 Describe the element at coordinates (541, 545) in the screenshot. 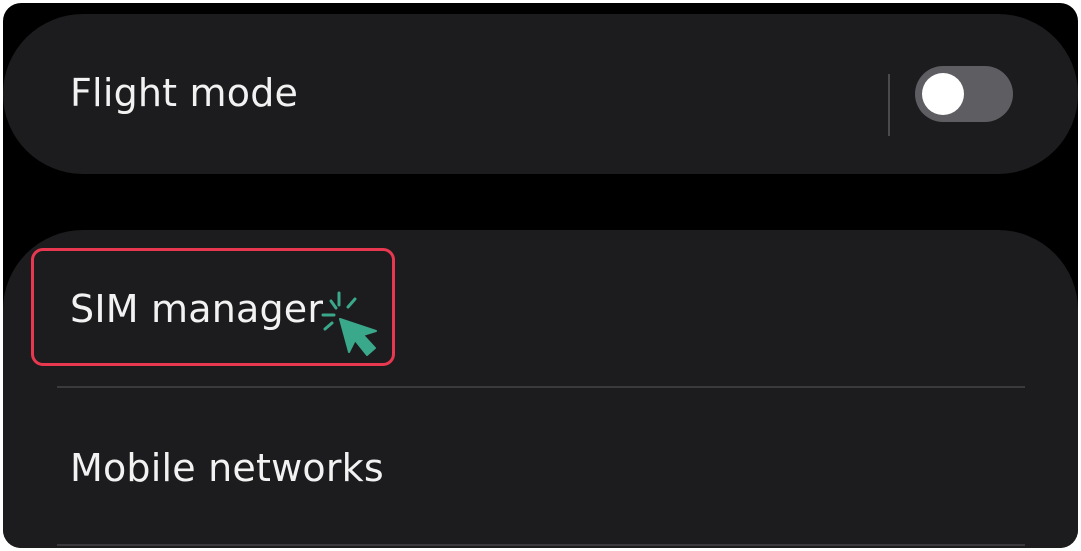

I see `list-divider-bottom` at that location.